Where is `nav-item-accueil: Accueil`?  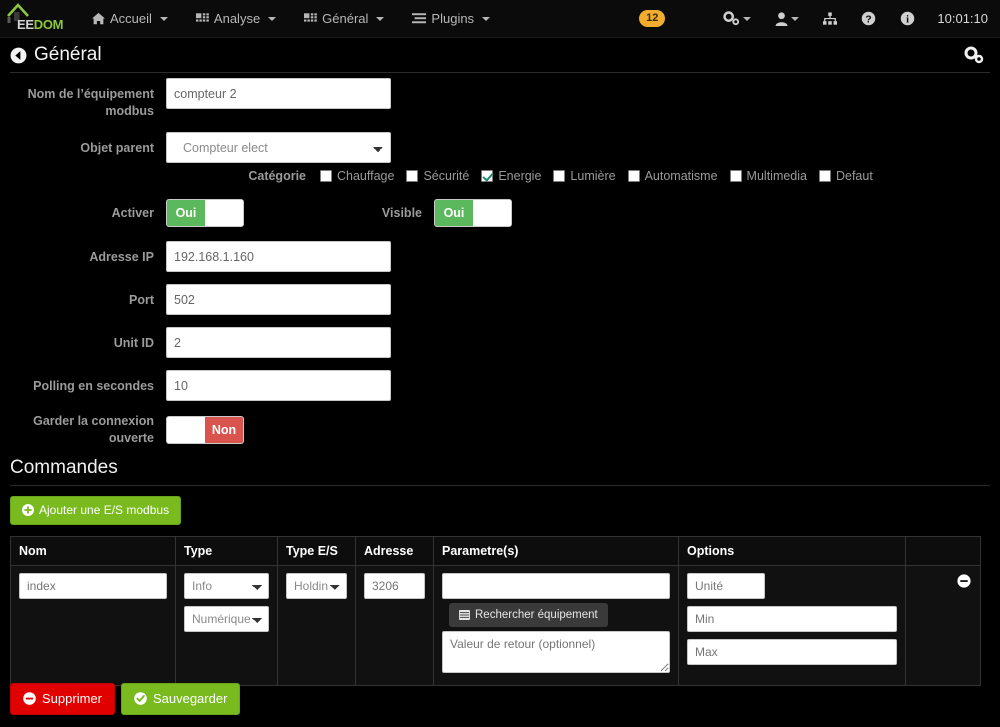
nav-item-accueil: Accueil is located at coordinates (130, 19).